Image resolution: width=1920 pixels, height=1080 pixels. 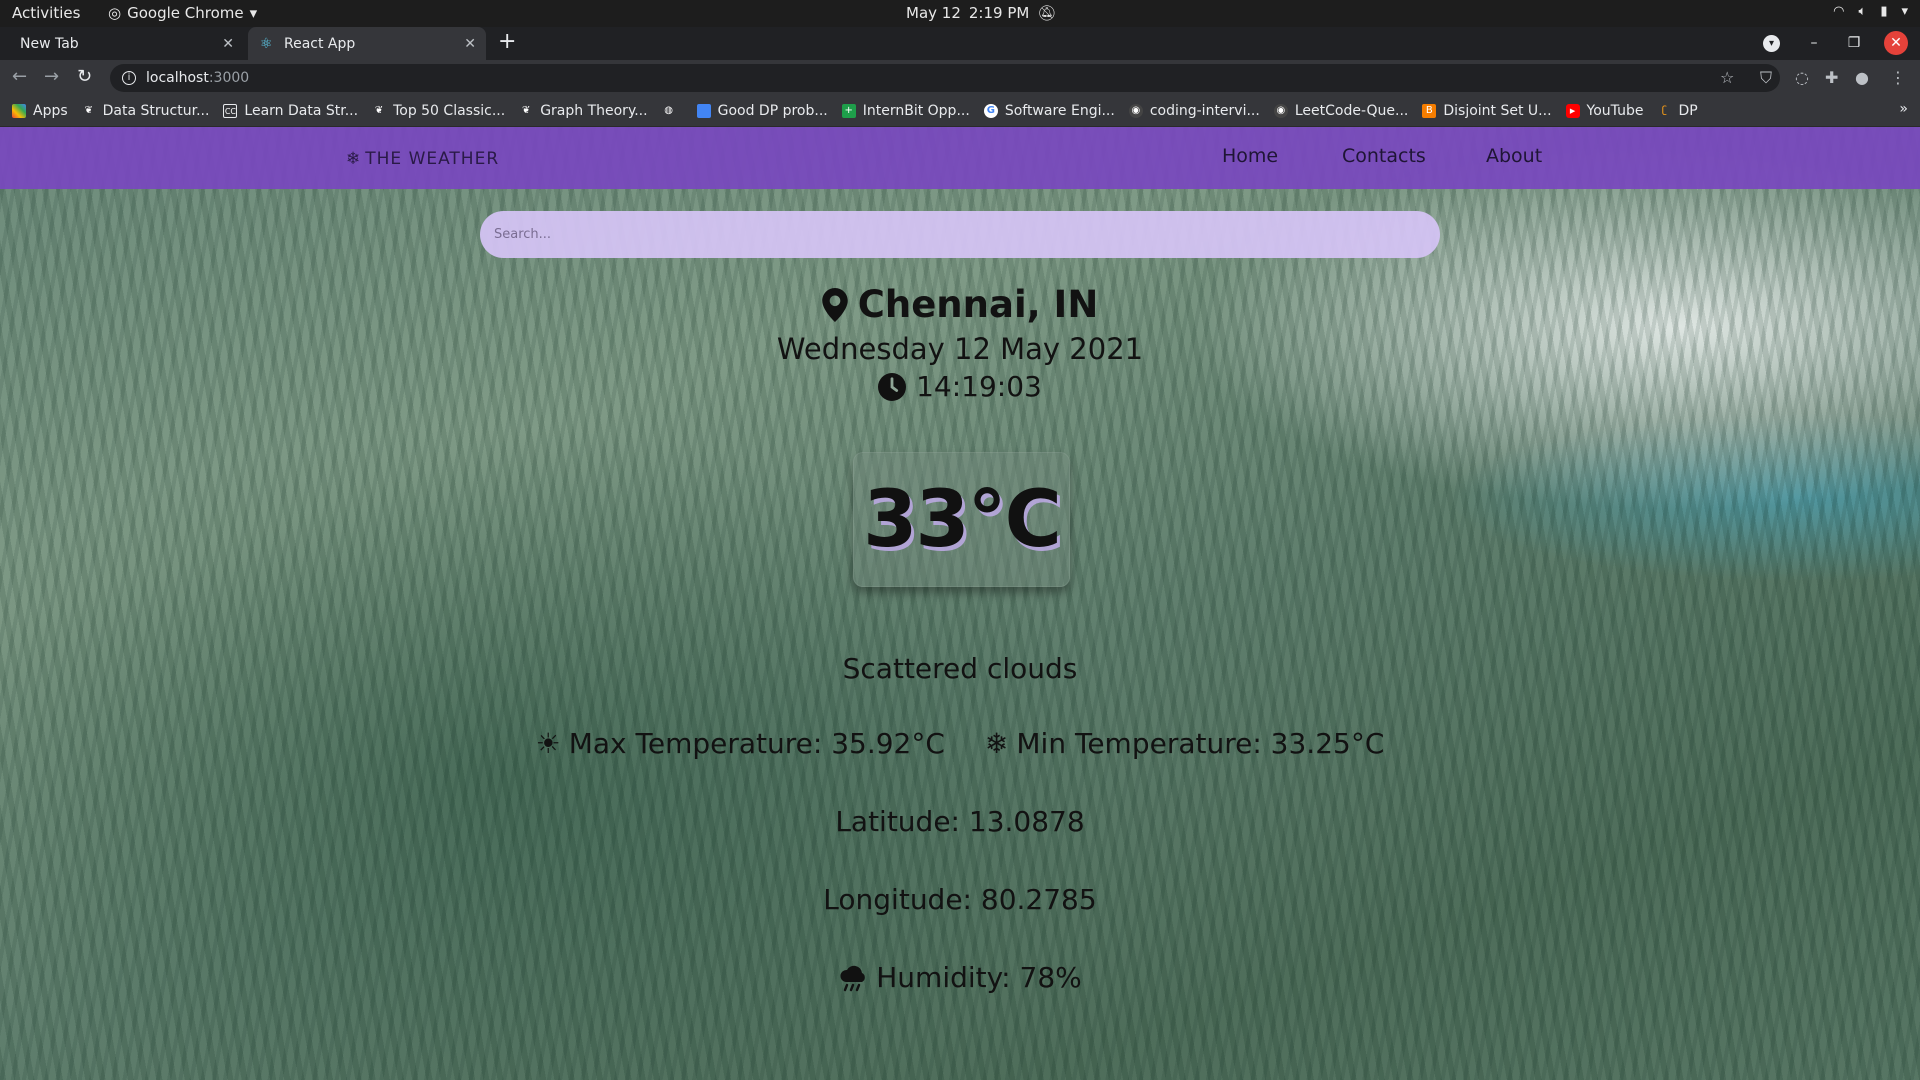 I want to click on bookmark-item: ◍, so click(x=672, y=111).